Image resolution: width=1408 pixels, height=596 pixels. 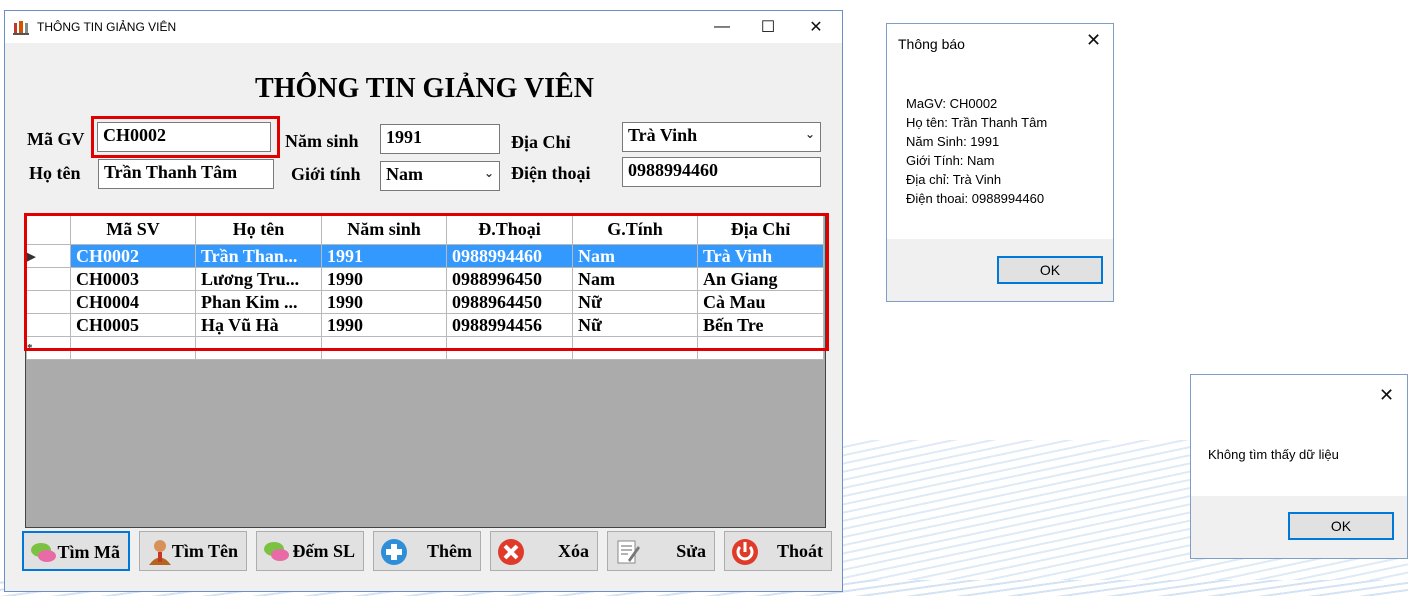 I want to click on gioi-tinh-select: Nam ⌄, so click(x=440, y=176).